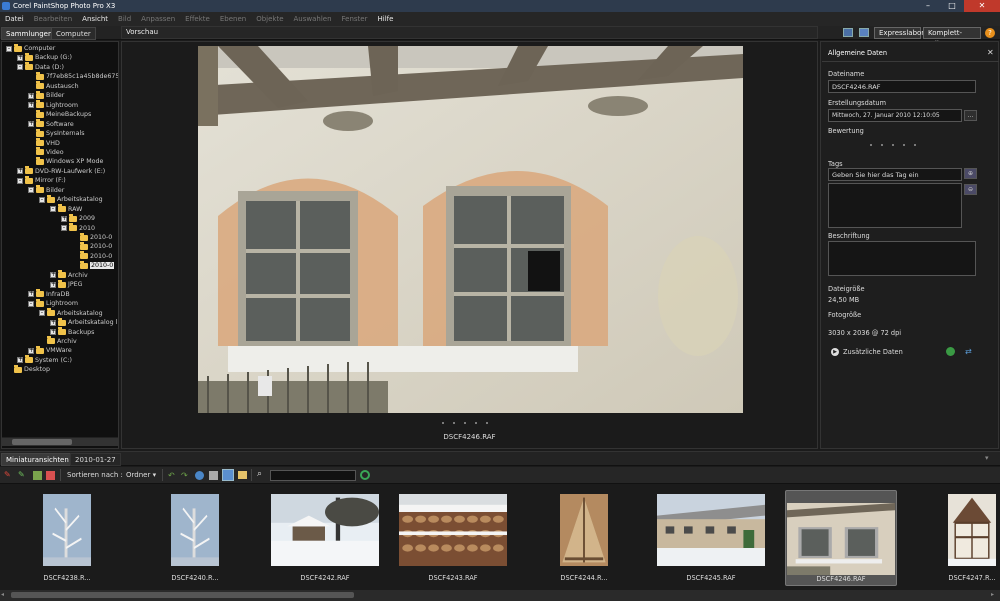 Image resolution: width=1000 pixels, height=601 pixels. I want to click on tag-input: Geben Sie hier das Tag ein, so click(895, 174).